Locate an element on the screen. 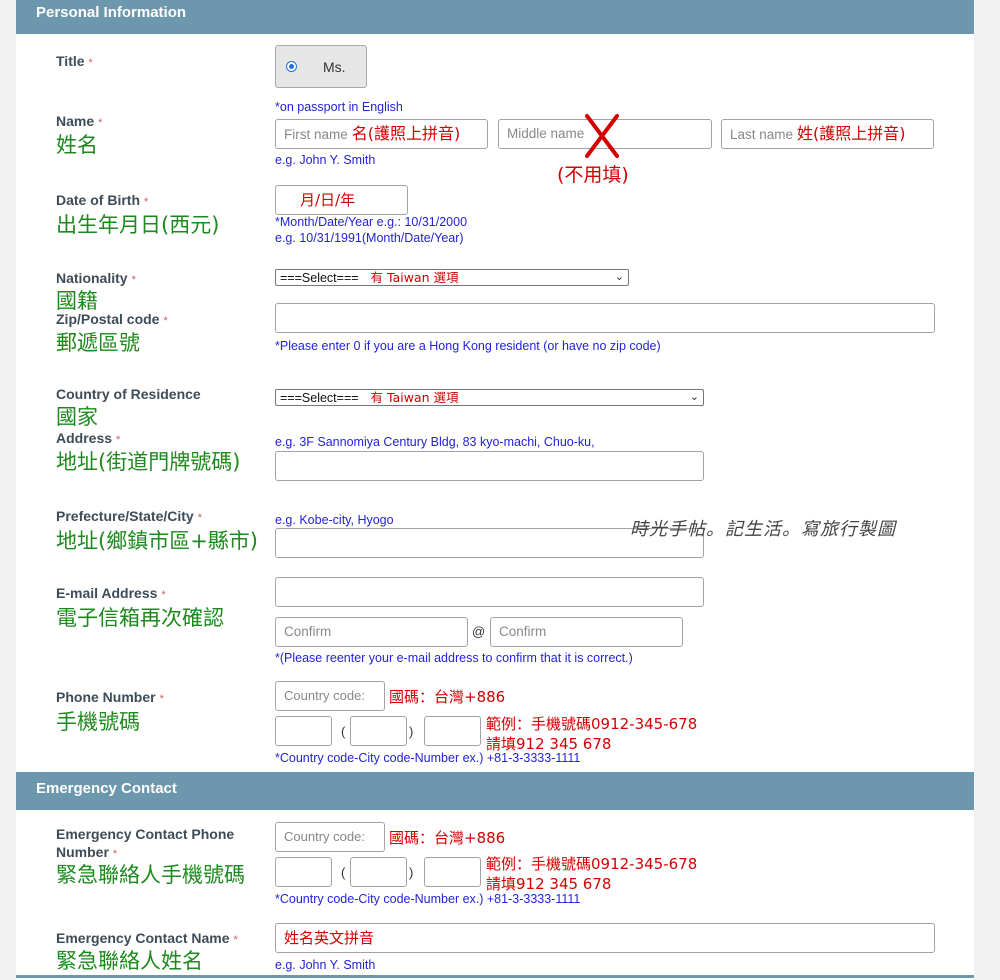  city-hint: e.g. Kobe-city, Hyogo is located at coordinates (334, 520).